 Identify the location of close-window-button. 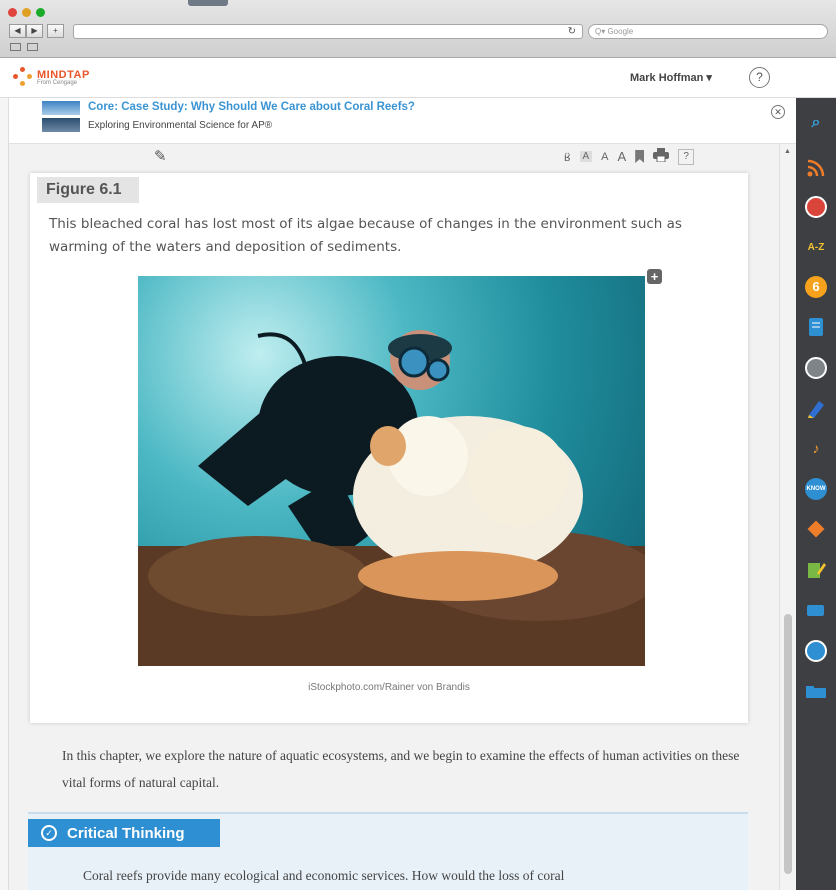
(12, 12).